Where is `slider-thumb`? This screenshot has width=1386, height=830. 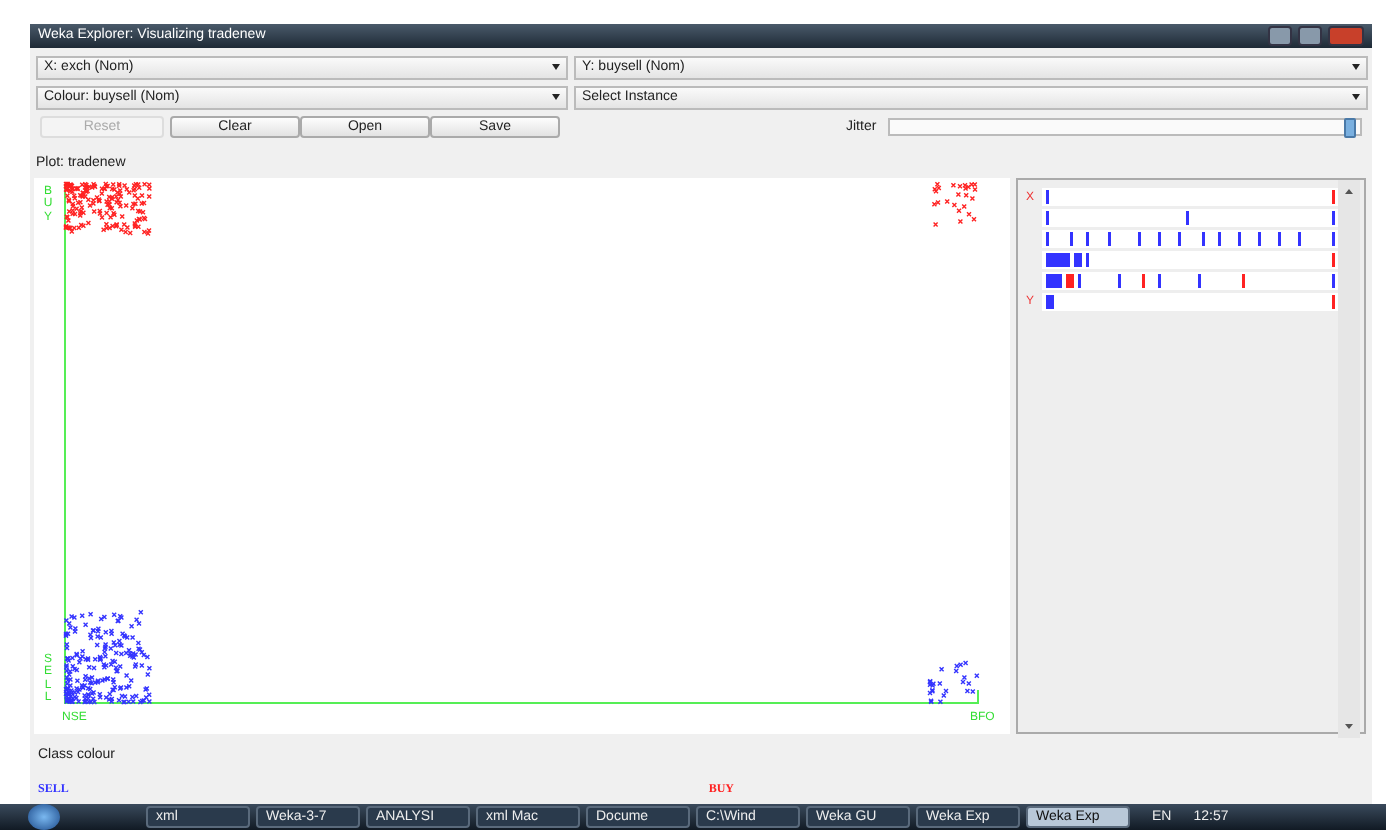
slider-thumb is located at coordinates (1350, 128).